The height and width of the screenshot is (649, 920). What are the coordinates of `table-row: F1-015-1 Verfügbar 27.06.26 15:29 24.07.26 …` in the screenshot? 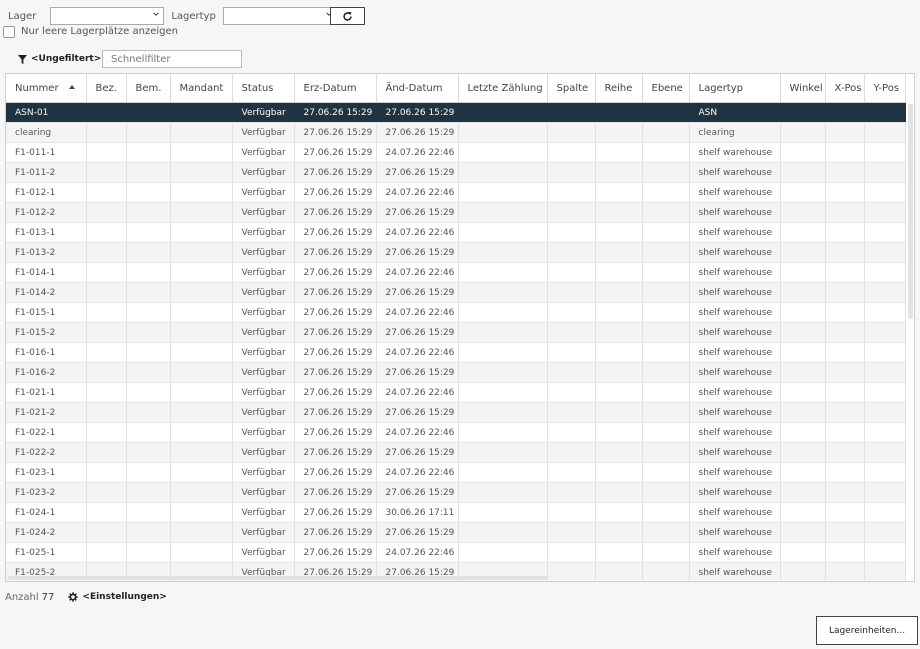 It's located at (456, 312).